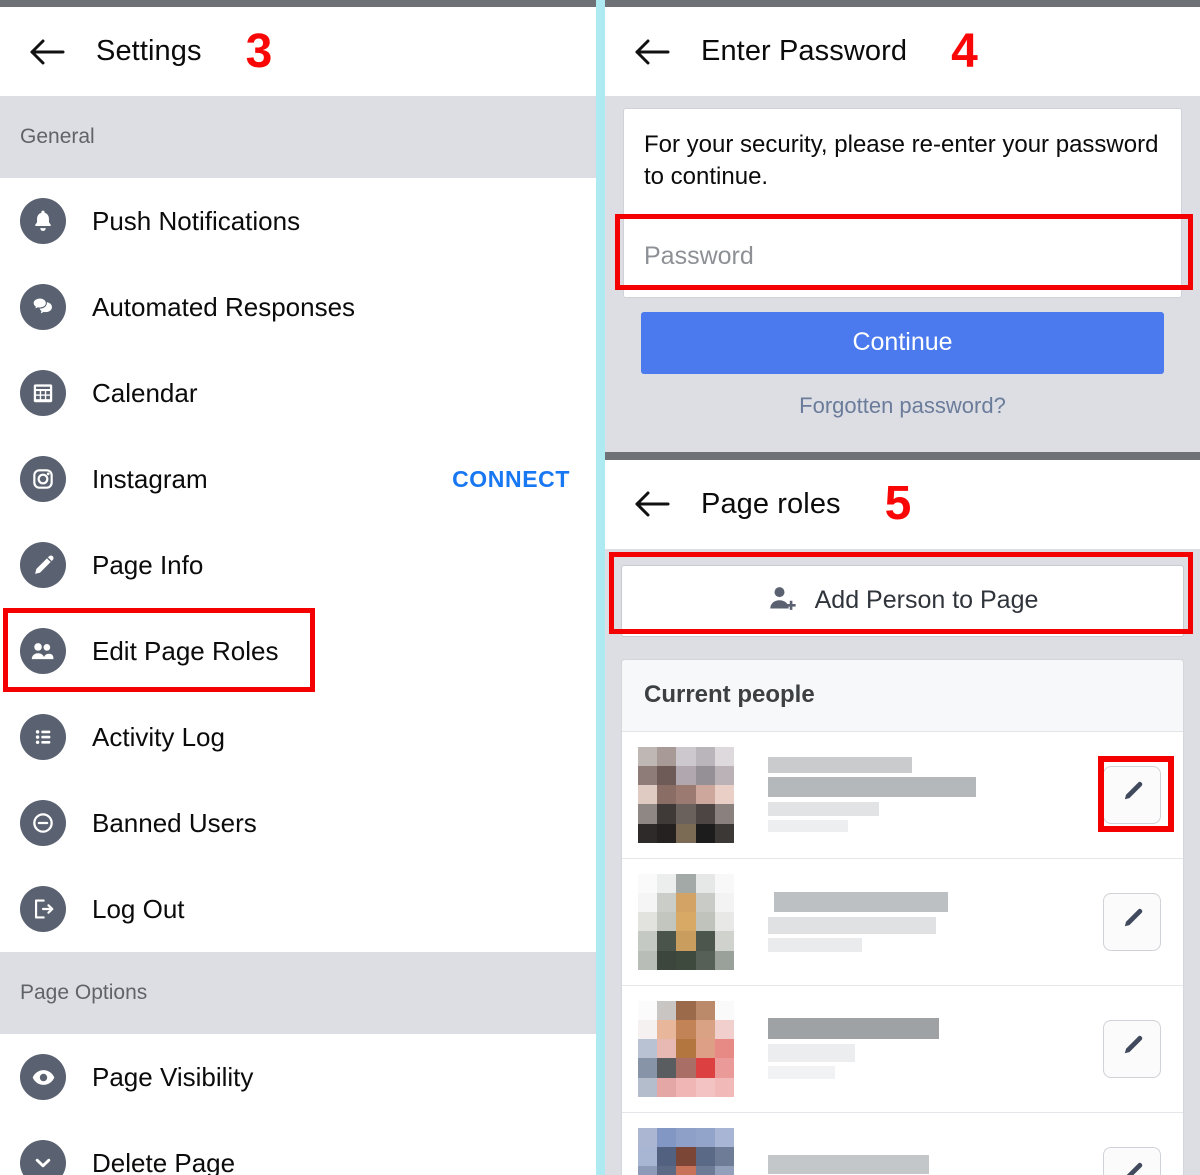 The image size is (1200, 1175). I want to click on sidebar-item-label: Banned Users, so click(174, 822).